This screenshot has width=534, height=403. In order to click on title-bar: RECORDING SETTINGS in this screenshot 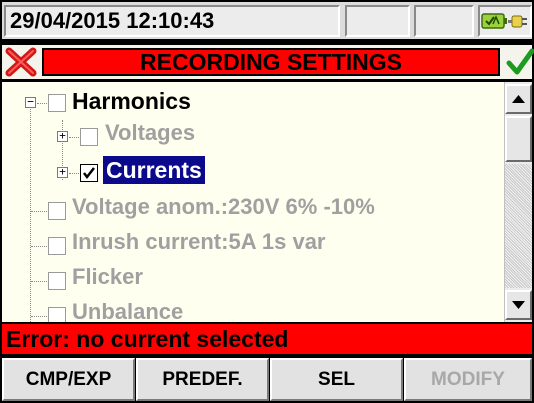, I will do `click(267, 62)`.